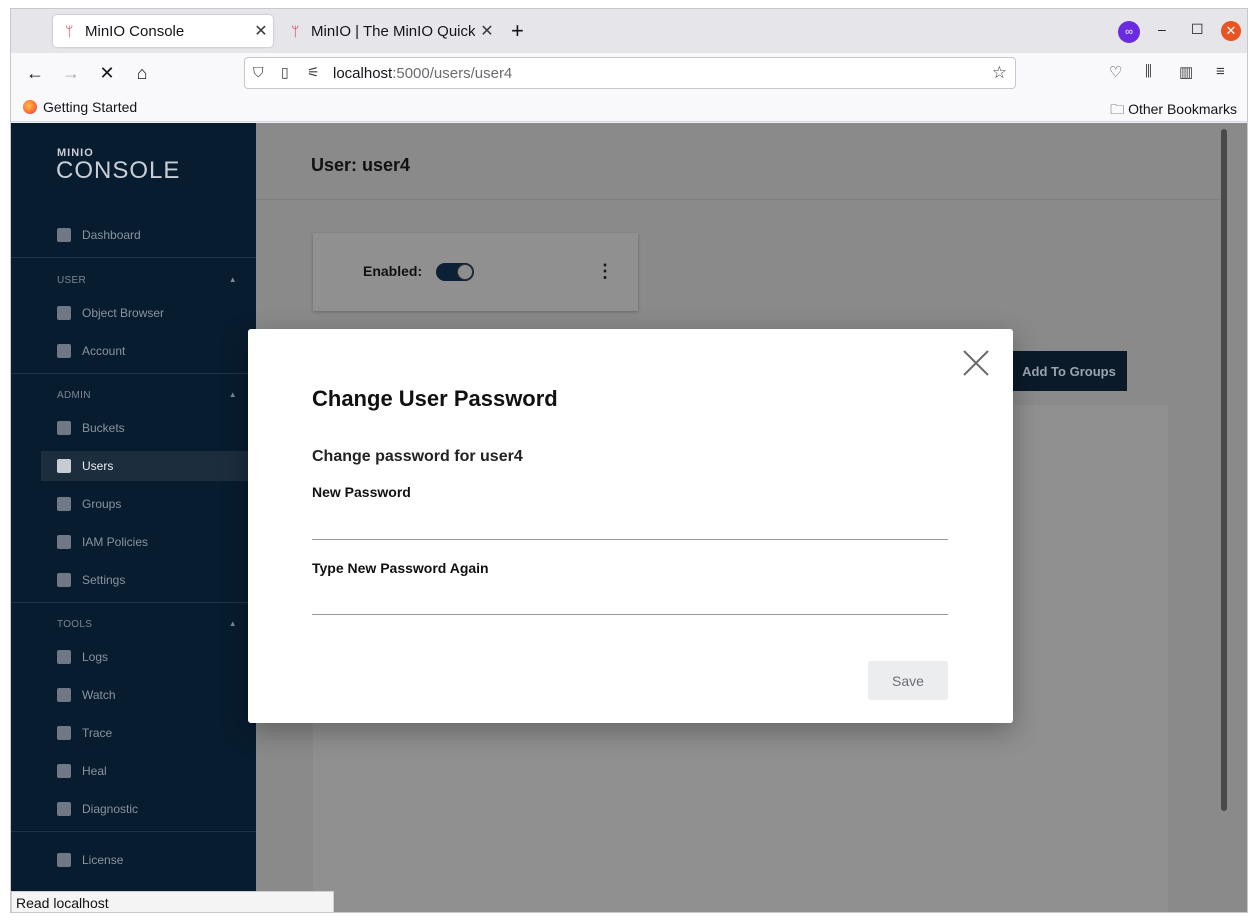 This screenshot has width=1258, height=922. I want to click on tab-minio-quickstart: ᛘ MinIO | The MinIO Quicks ✕, so click(389, 31).